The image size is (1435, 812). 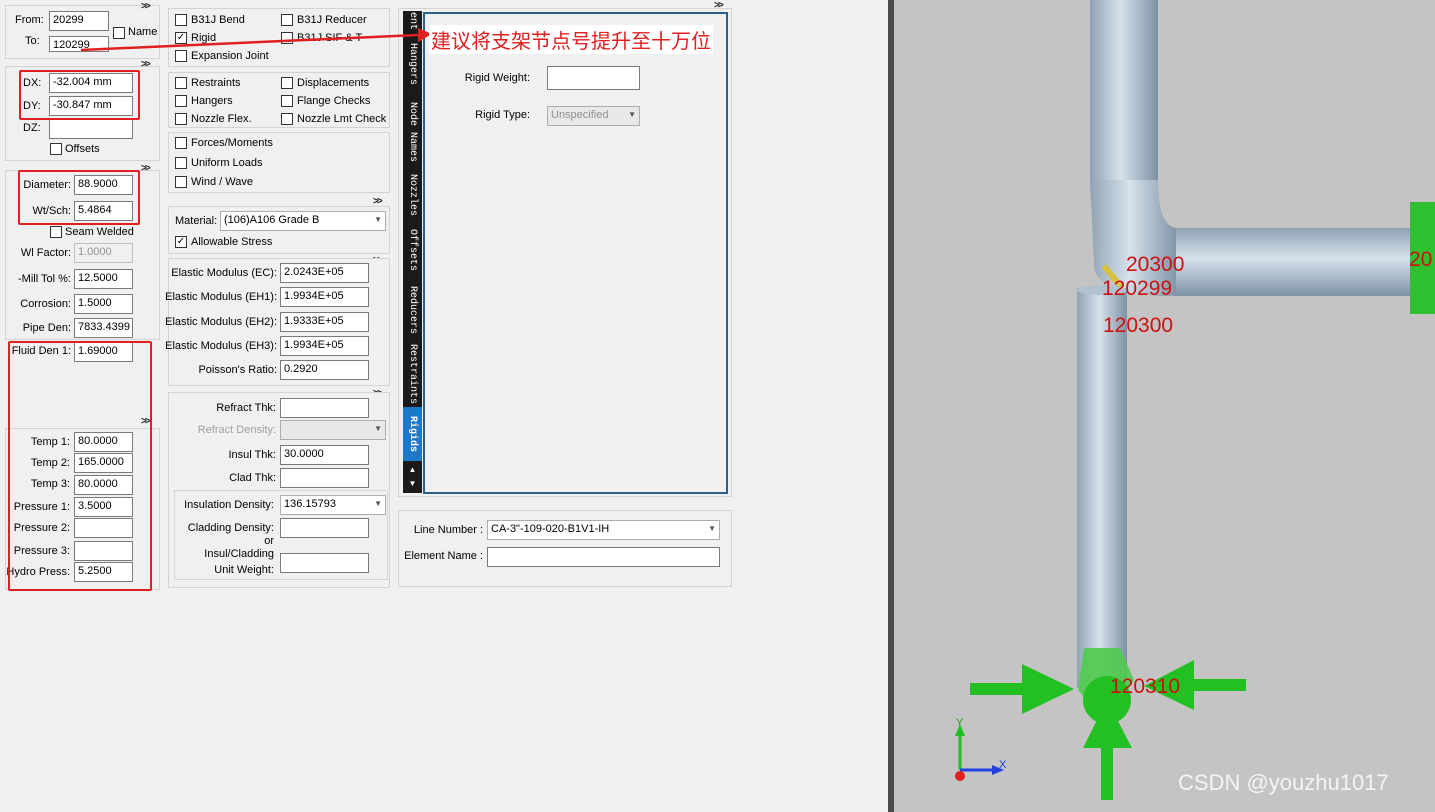 I want to click on restraints-label: Restraints, so click(x=216, y=83).